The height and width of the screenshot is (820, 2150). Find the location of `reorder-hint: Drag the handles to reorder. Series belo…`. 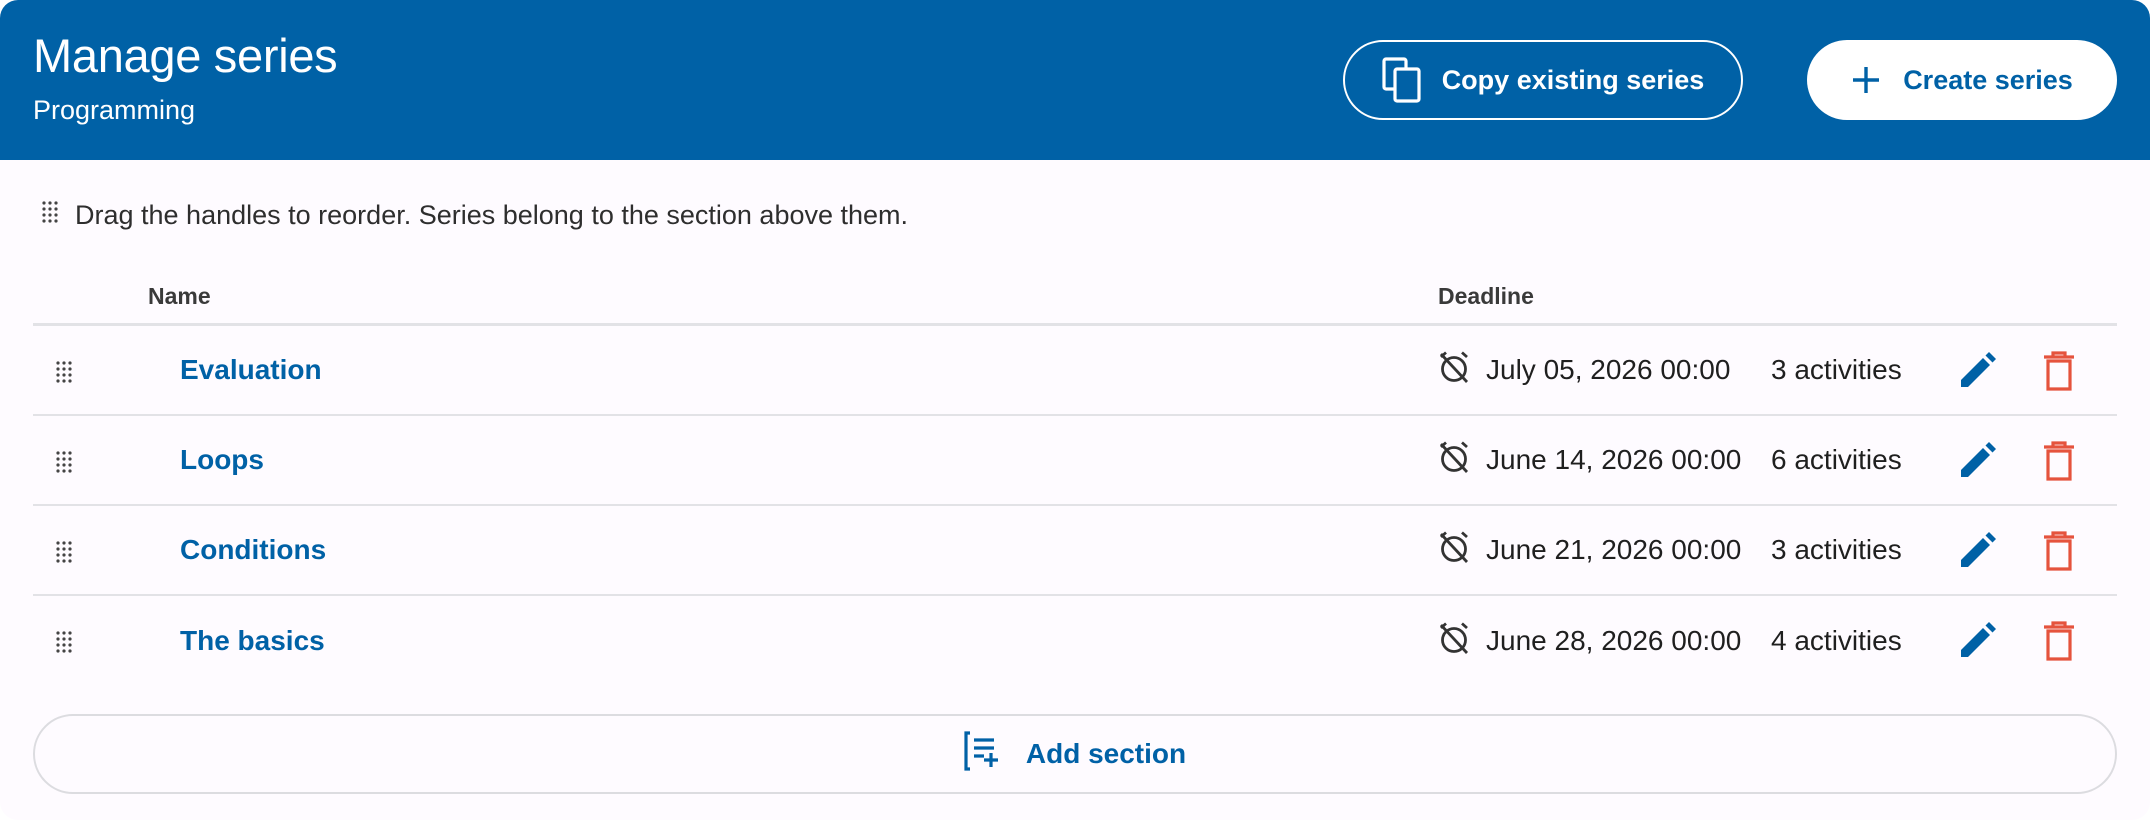

reorder-hint: Drag the handles to reorder. Series belo… is located at coordinates (1075, 215).